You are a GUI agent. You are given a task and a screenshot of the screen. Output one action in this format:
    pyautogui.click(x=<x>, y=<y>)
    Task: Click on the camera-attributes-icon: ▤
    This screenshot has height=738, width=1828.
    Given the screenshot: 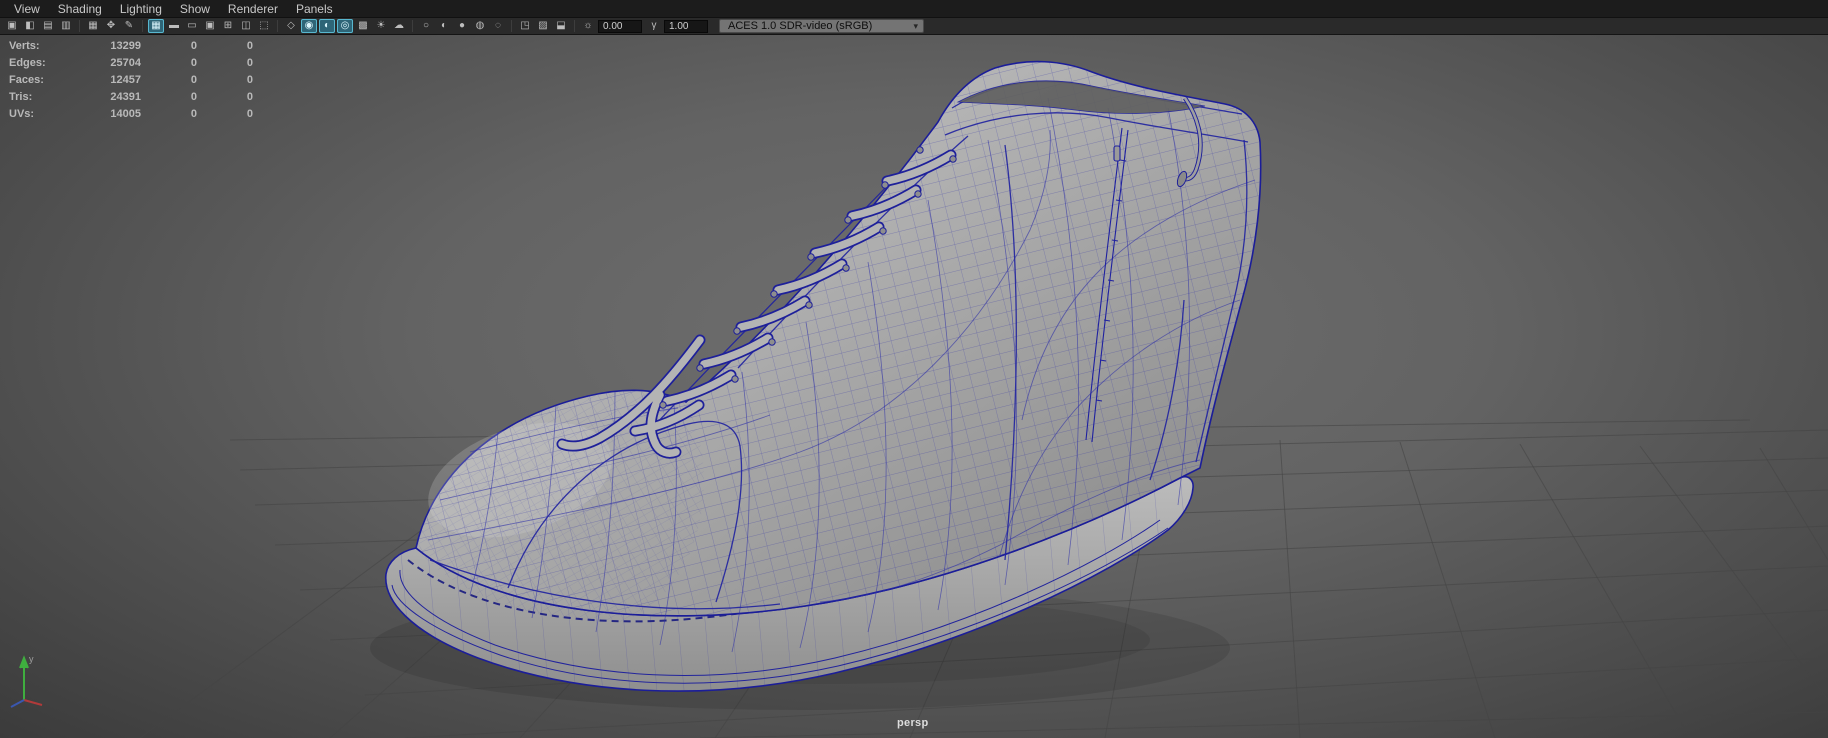 What is the action you would take?
    pyautogui.click(x=48, y=26)
    